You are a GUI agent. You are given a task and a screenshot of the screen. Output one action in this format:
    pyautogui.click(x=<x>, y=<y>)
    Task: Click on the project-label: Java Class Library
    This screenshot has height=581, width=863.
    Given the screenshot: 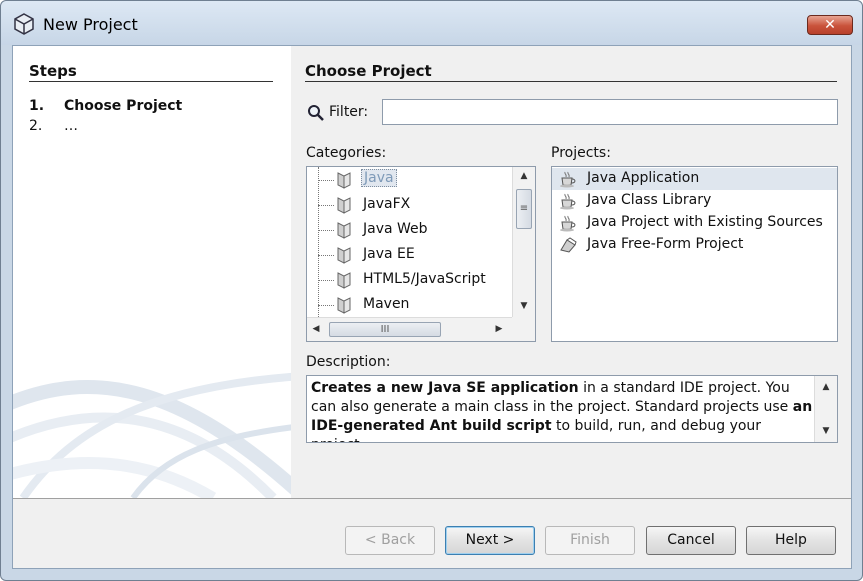 What is the action you would take?
    pyautogui.click(x=649, y=200)
    